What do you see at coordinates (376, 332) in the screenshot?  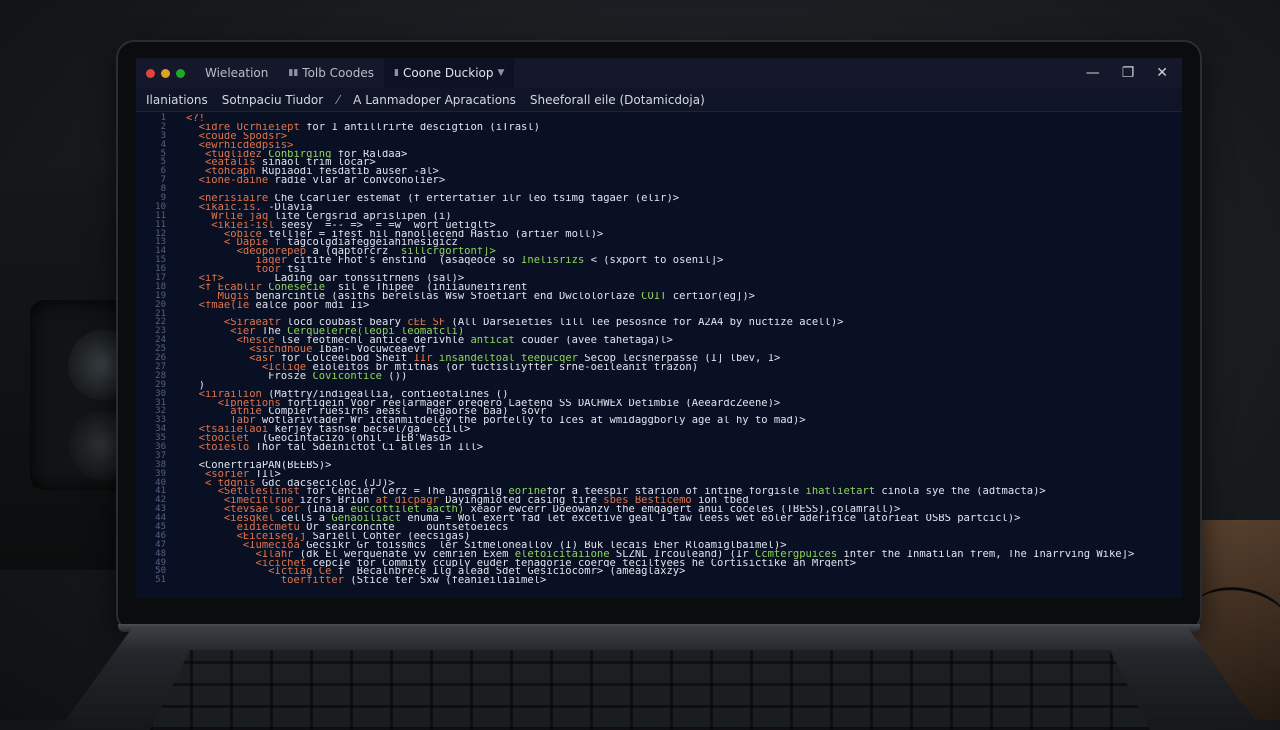 I see `code-token: Cerquelerre(leopi leomatcli)` at bounding box center [376, 332].